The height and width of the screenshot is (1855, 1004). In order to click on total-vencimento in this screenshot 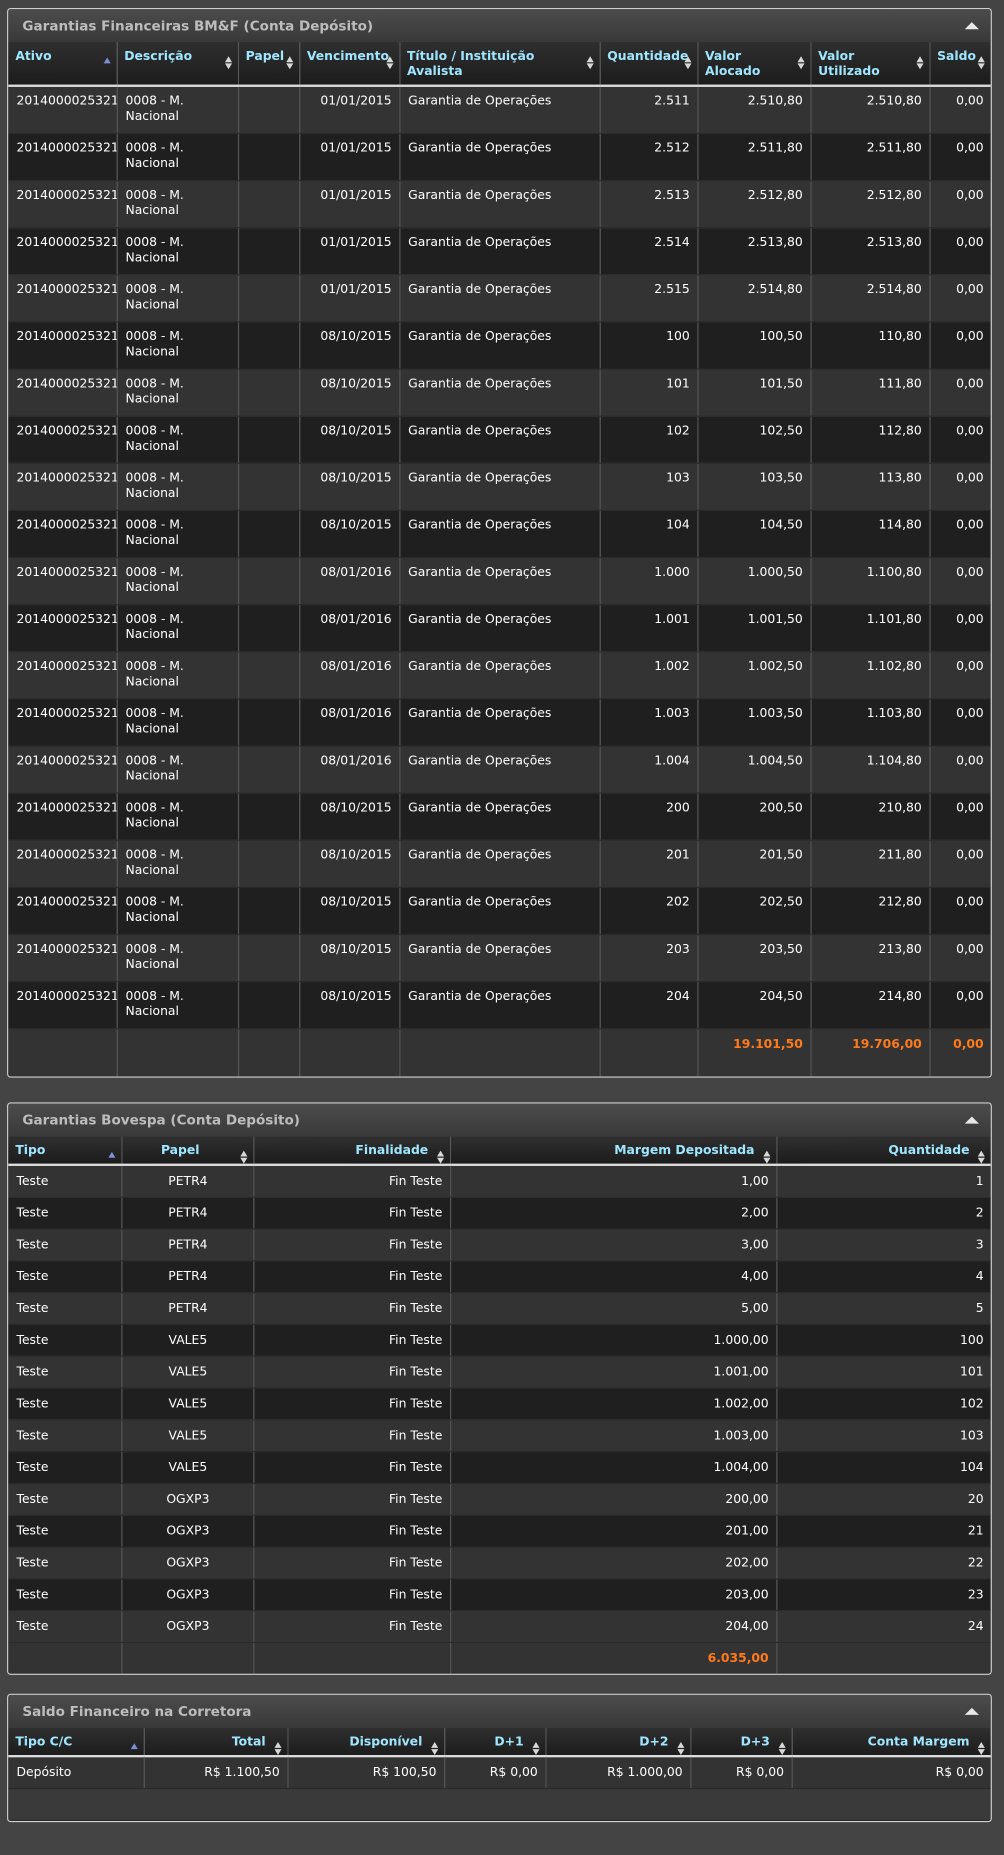, I will do `click(349, 1052)`.